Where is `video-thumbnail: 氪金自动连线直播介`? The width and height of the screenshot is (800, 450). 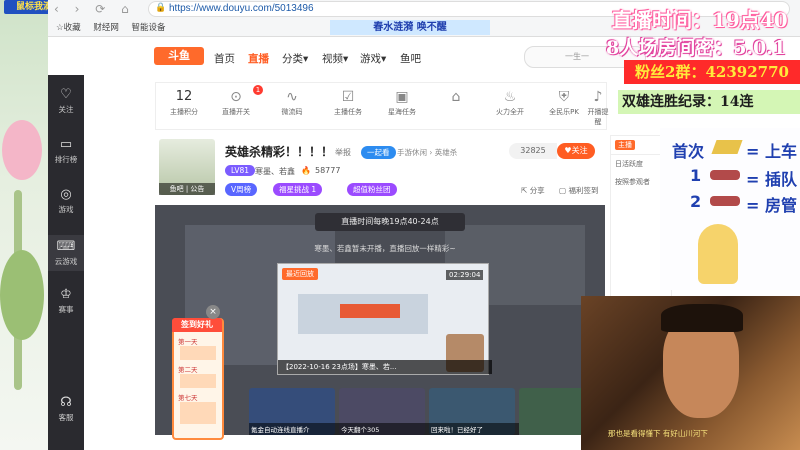
video-thumbnail: 氪金自动连线直播介 is located at coordinates (294, 411).